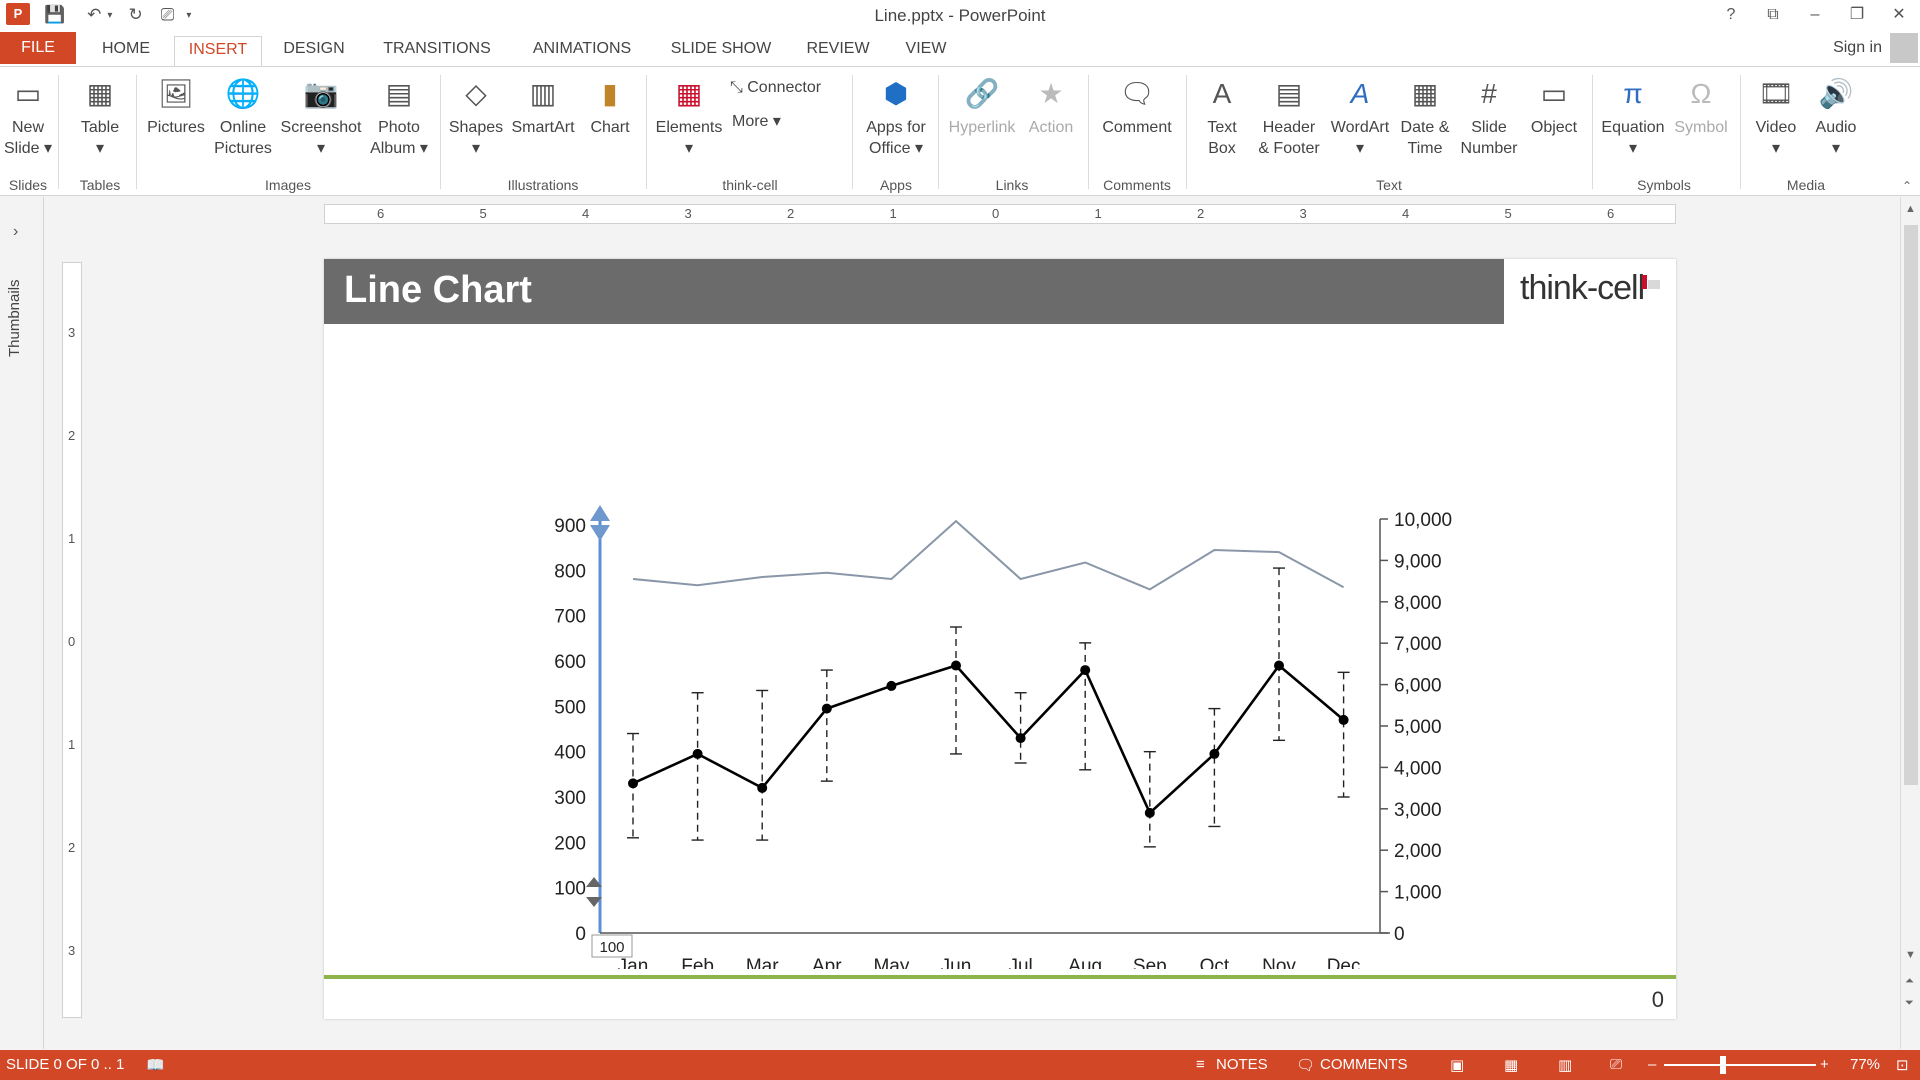 Image resolution: width=1920 pixels, height=1080 pixels. What do you see at coordinates (996, 213) in the screenshot?
I see `ruler-tick-label: 0` at bounding box center [996, 213].